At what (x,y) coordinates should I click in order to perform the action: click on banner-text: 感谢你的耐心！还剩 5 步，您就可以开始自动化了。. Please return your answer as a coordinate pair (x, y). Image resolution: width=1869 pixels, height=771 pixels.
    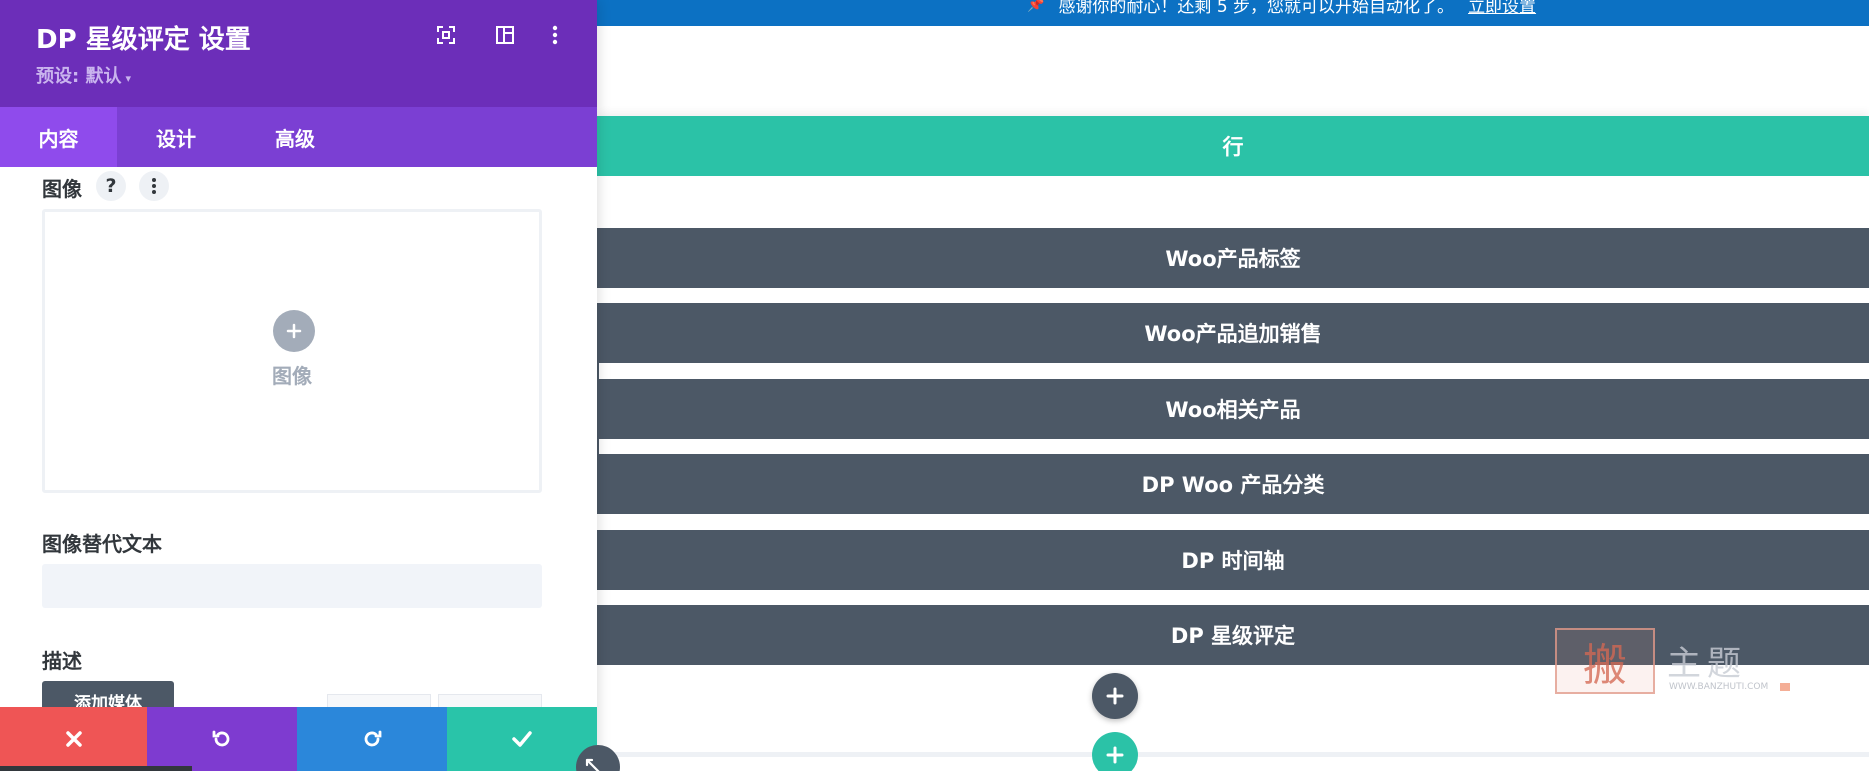
    Looking at the image, I should click on (1256, 8).